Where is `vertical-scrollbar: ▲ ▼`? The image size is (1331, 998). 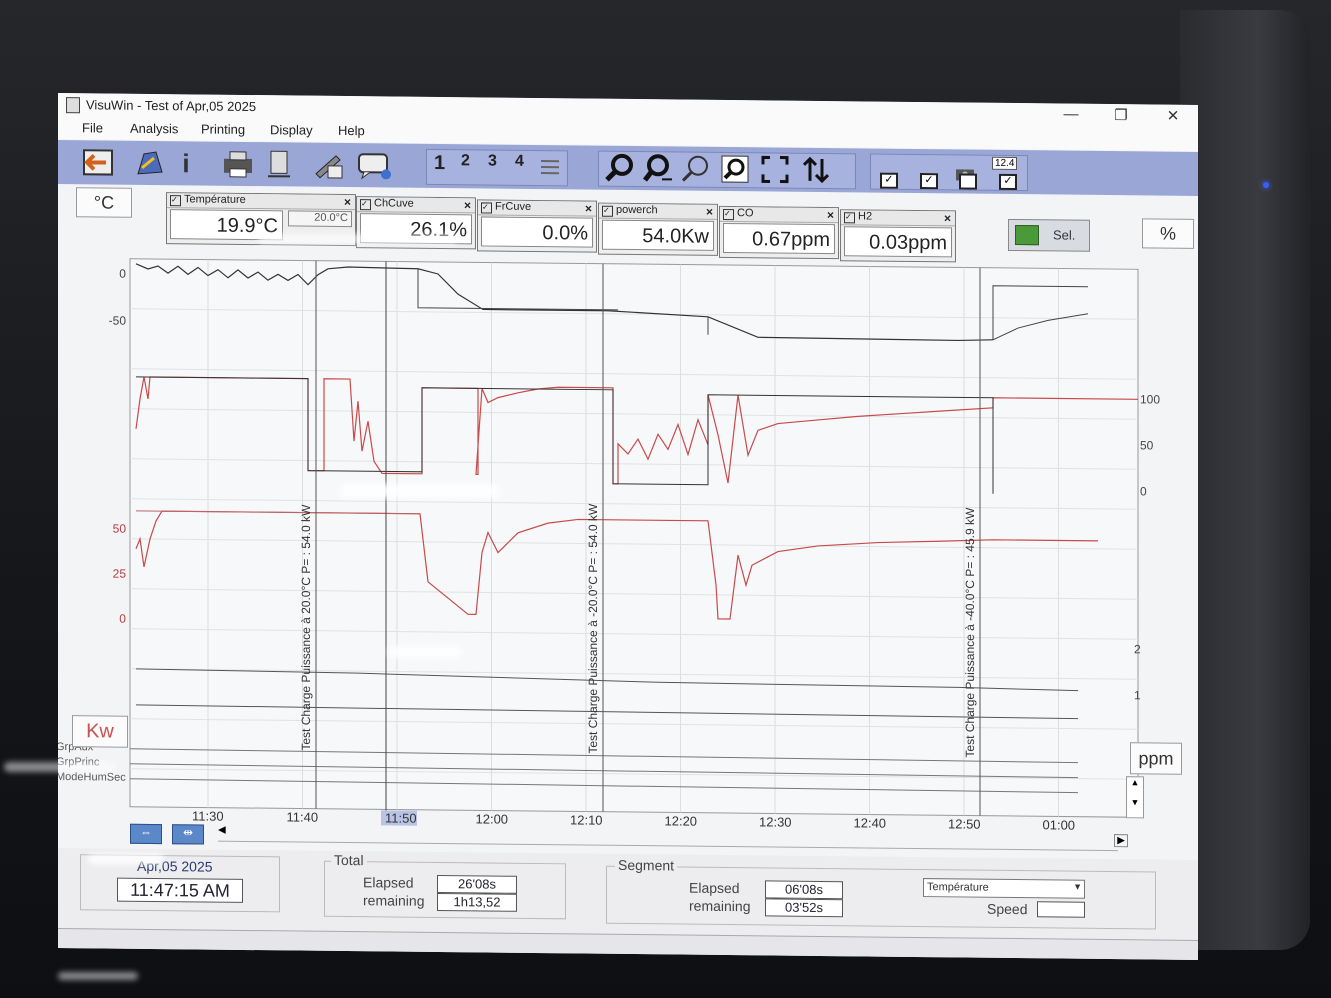
vertical-scrollbar: ▲ ▼ is located at coordinates (1135, 797).